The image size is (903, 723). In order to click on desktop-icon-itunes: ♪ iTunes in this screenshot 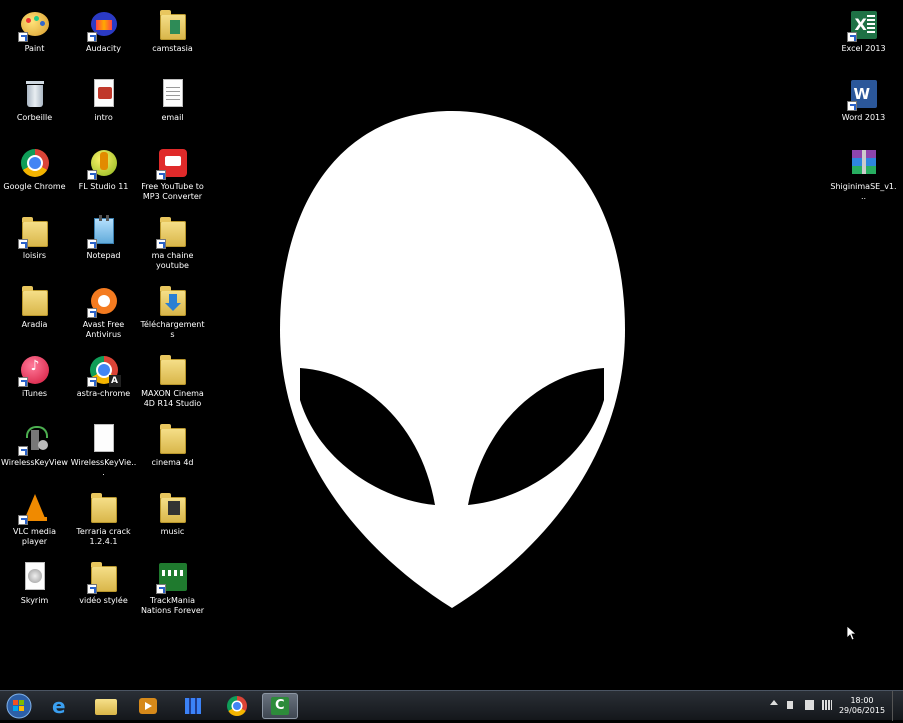, I will do `click(34, 374)`.